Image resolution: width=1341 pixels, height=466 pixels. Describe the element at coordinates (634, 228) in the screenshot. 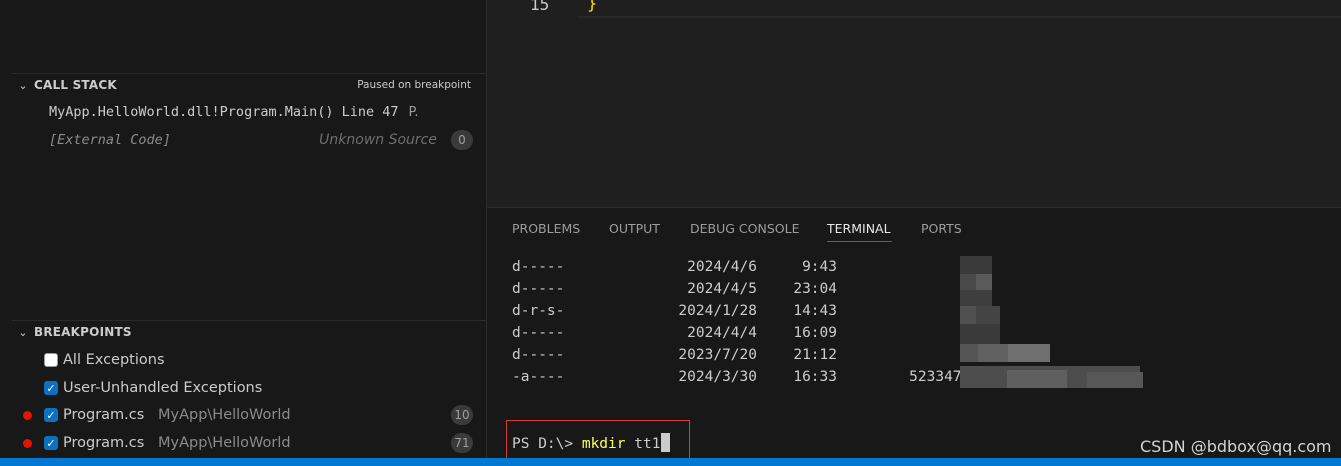

I see `tab-output: OUTPUT` at that location.